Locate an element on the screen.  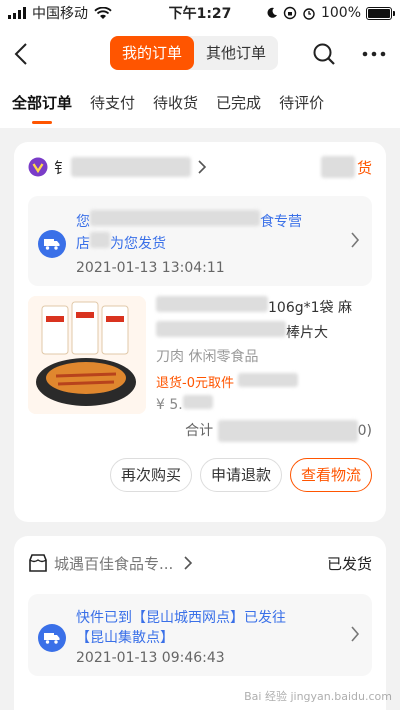
alarm-icon is located at coordinates (309, 14).